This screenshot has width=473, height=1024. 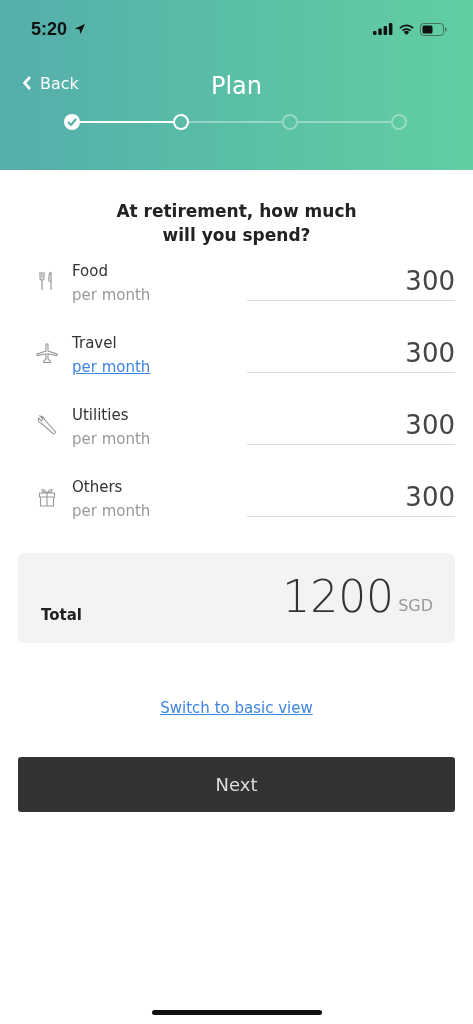 What do you see at coordinates (236, 223) in the screenshot?
I see `question-heading: At retirement, how much will you spend?` at bounding box center [236, 223].